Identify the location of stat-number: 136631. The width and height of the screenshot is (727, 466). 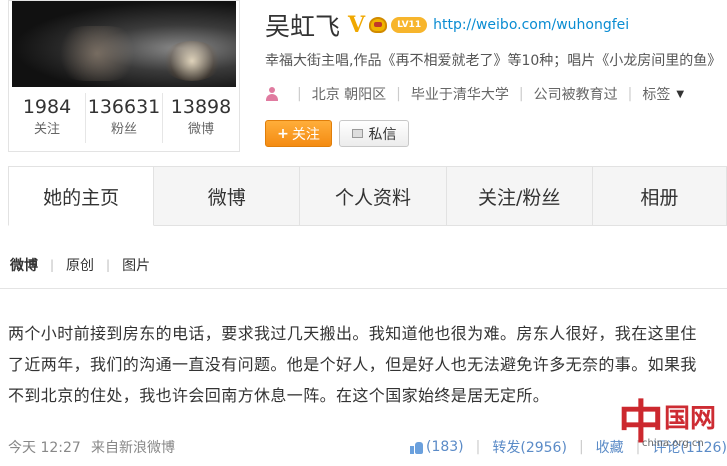
(124, 107).